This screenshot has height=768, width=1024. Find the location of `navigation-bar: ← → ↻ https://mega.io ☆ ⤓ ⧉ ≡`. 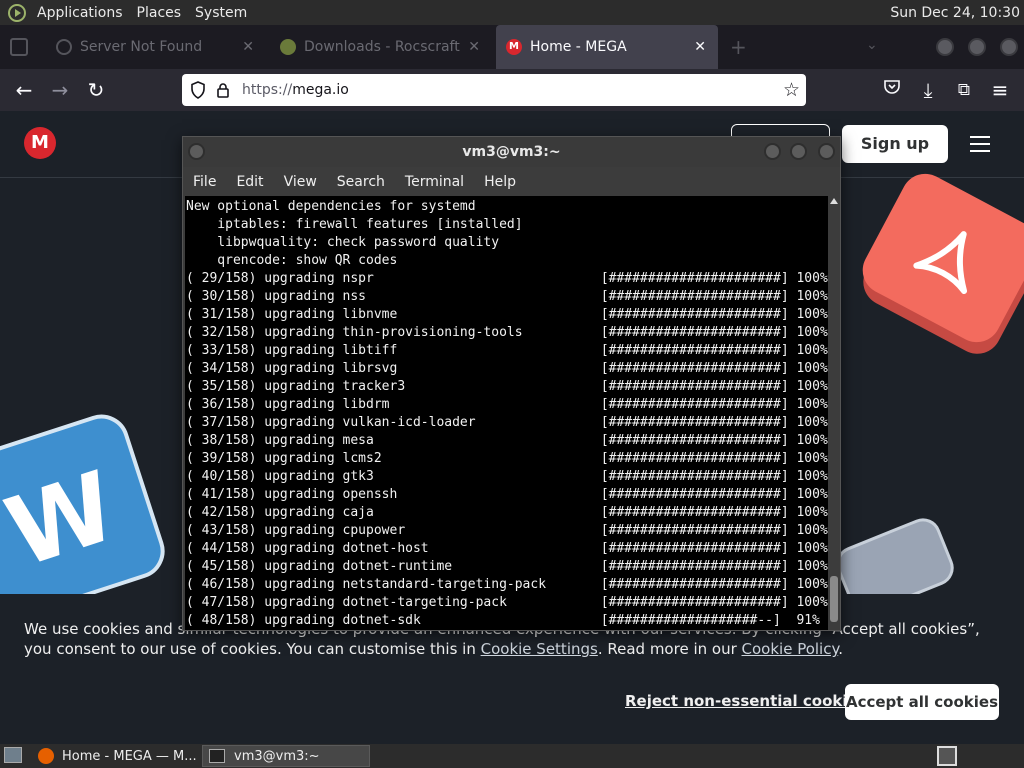

navigation-bar: ← → ↻ https://mega.io ☆ ⤓ ⧉ ≡ is located at coordinates (512, 90).